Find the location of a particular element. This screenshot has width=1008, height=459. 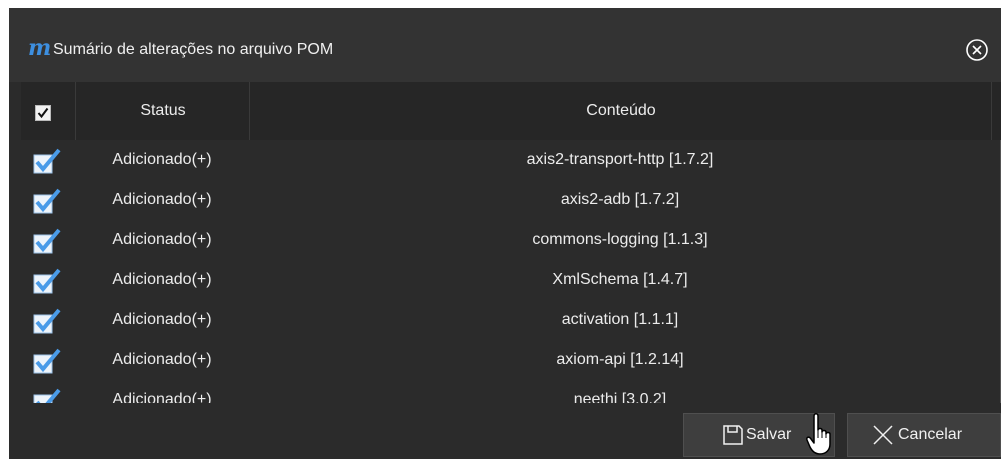

save-disk-icon is located at coordinates (733, 435).